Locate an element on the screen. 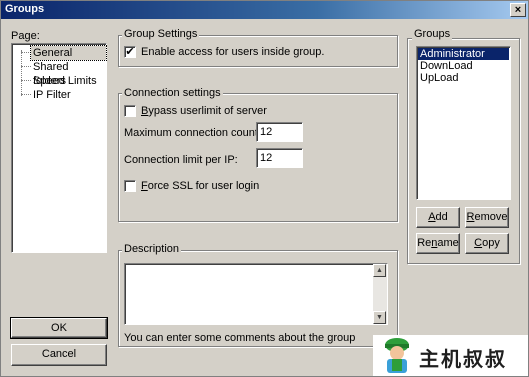 The image size is (529, 377). force-ssl-label: Force SSL for user login is located at coordinates (200, 186).